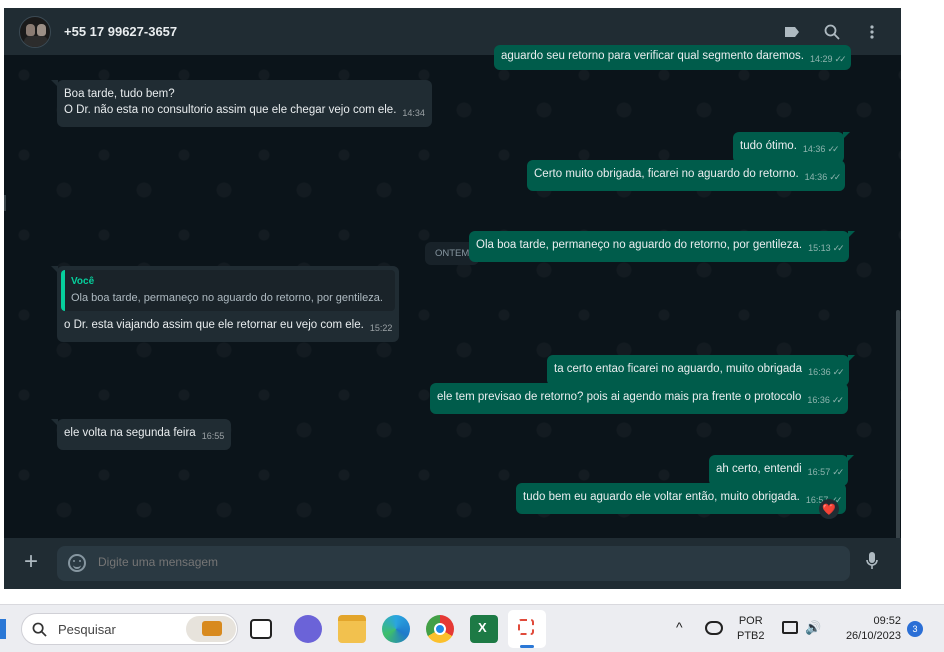  What do you see at coordinates (41, 30) in the screenshot?
I see `avatar-person-right` at bounding box center [41, 30].